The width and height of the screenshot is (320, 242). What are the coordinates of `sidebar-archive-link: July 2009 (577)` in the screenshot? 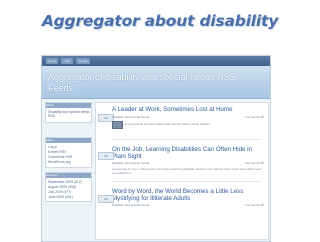 It's located at (59, 192).